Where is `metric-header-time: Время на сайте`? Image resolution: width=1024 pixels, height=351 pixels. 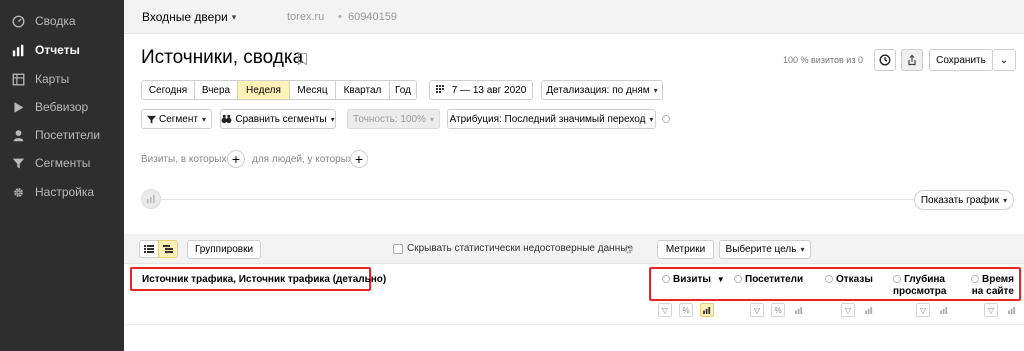
metric-header-time: Время на сайте is located at coordinates (990, 286).